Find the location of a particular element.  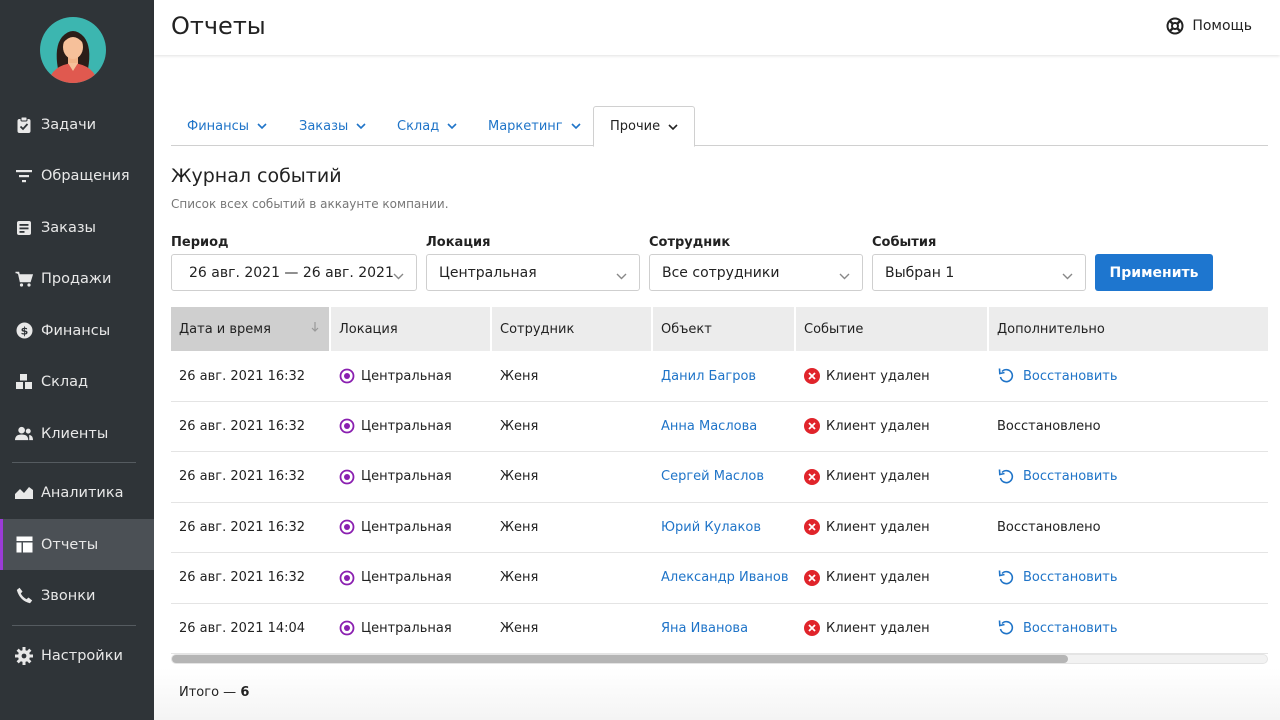

cell-object-text: Александр Иванов is located at coordinates (725, 577).